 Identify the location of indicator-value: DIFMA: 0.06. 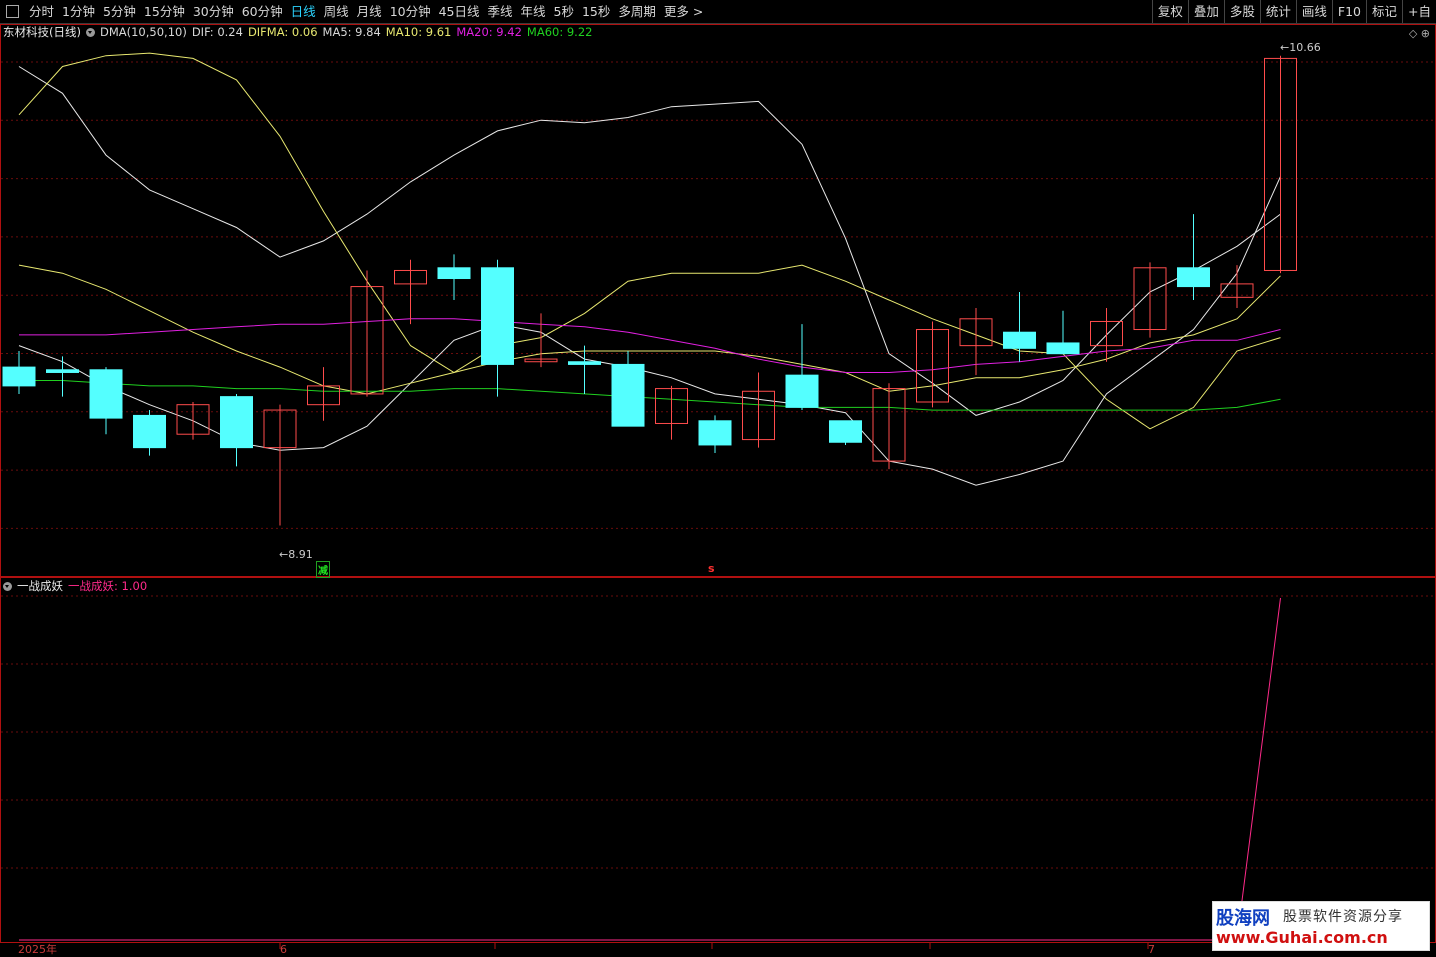
(282, 32).